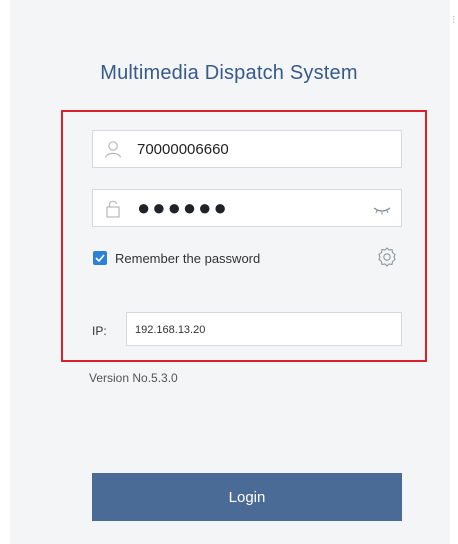 This screenshot has height=544, width=458. What do you see at coordinates (454, 20) in the screenshot?
I see `window-edge-mark: ⁝` at bounding box center [454, 20].